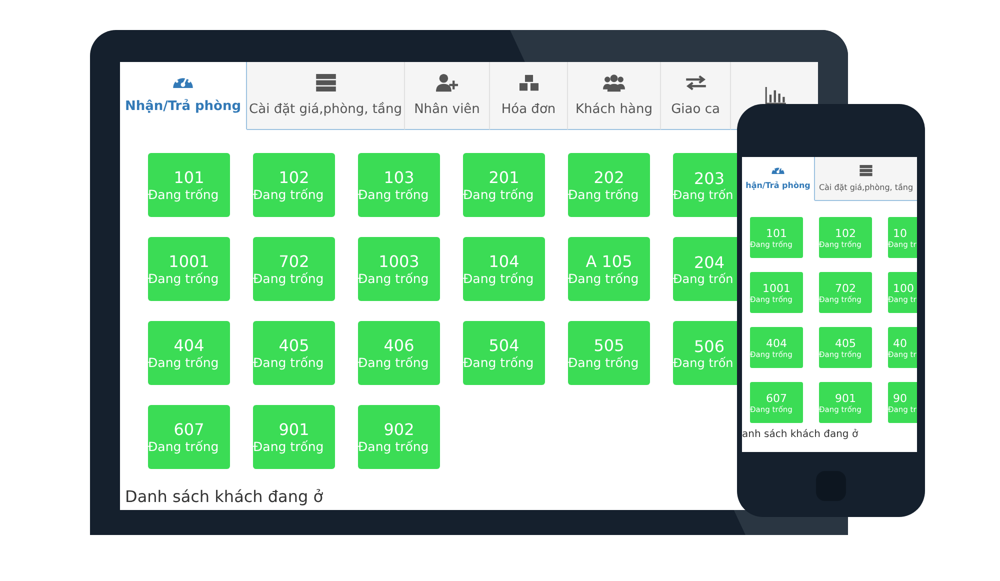 The width and height of the screenshot is (1000, 581). I want to click on room-number: 103, so click(399, 177).